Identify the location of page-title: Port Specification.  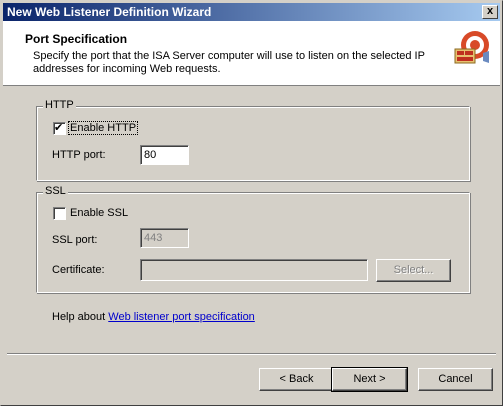
(76, 39).